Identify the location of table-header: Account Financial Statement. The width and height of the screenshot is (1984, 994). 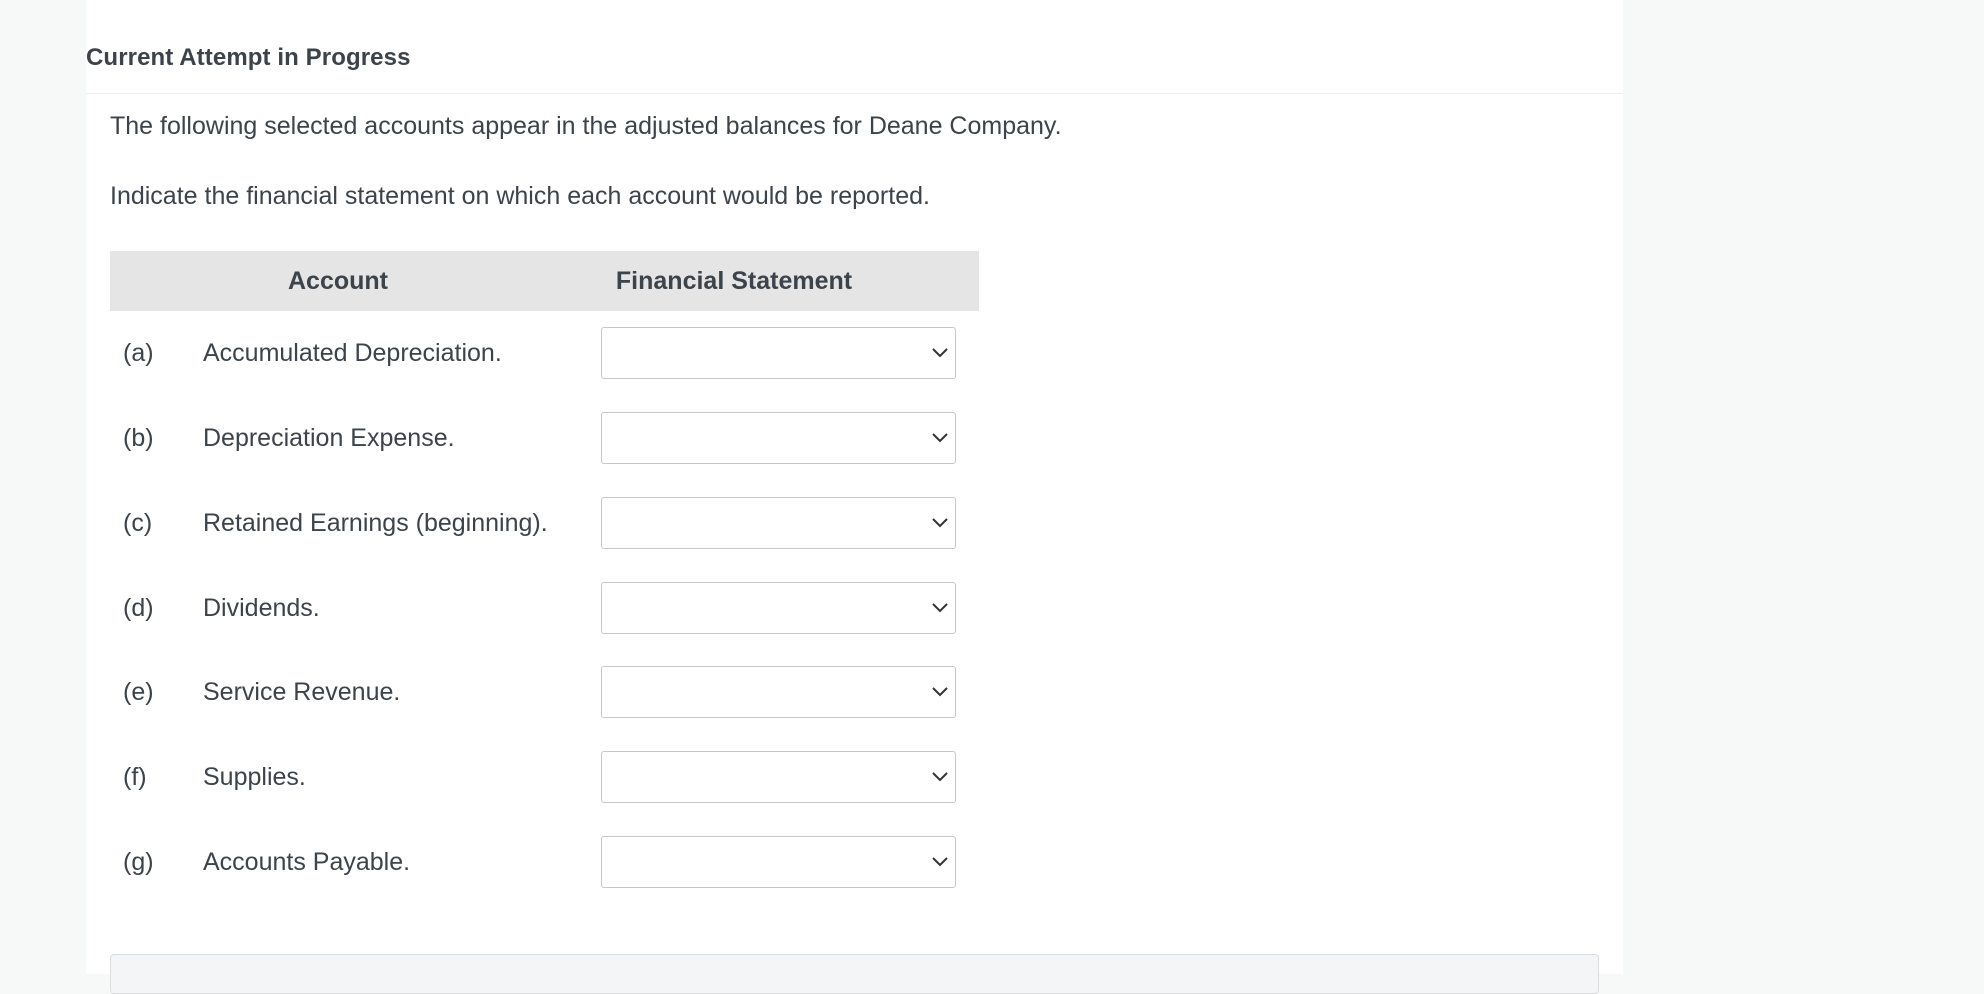
(544, 281).